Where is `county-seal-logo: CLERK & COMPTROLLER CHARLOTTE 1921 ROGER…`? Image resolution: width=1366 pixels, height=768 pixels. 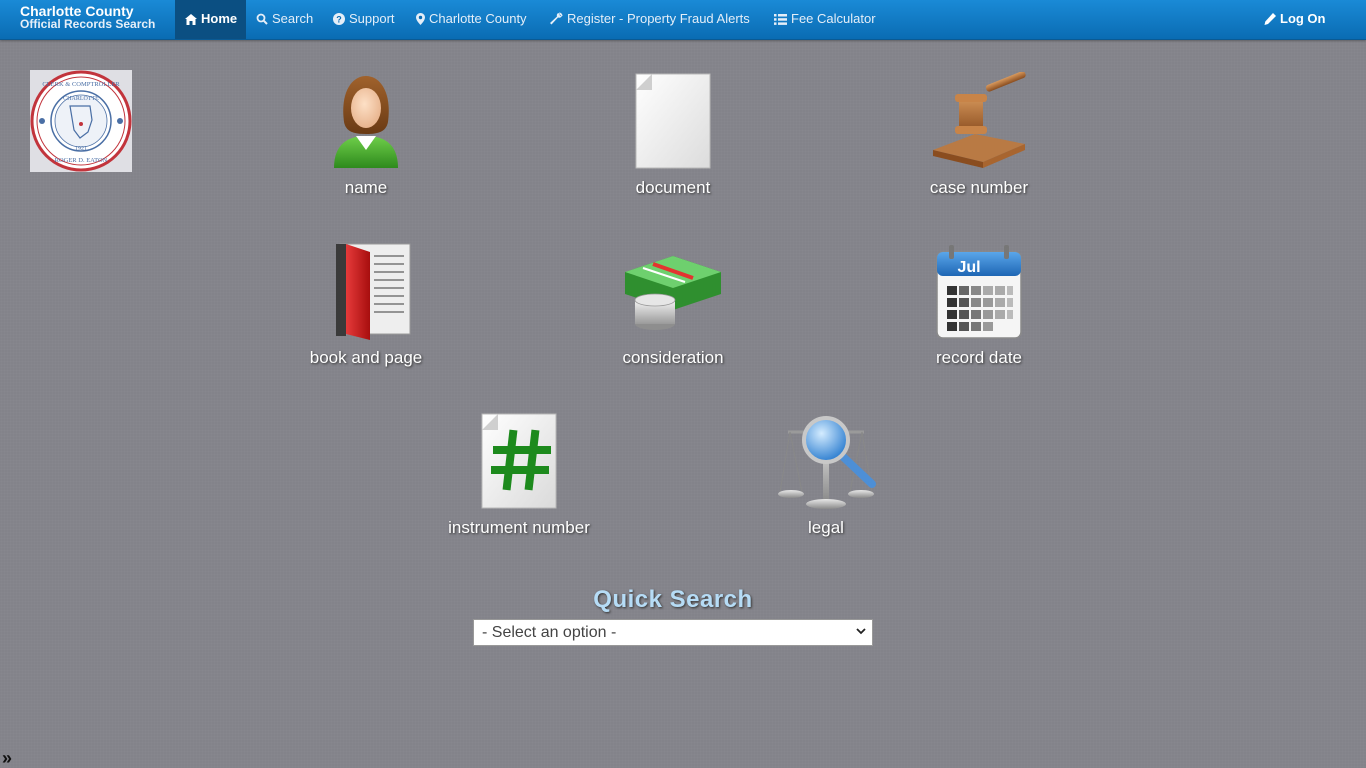
county-seal-logo: CLERK & COMPTROLLER CHARLOTTE 1921 ROGER… is located at coordinates (81, 121).